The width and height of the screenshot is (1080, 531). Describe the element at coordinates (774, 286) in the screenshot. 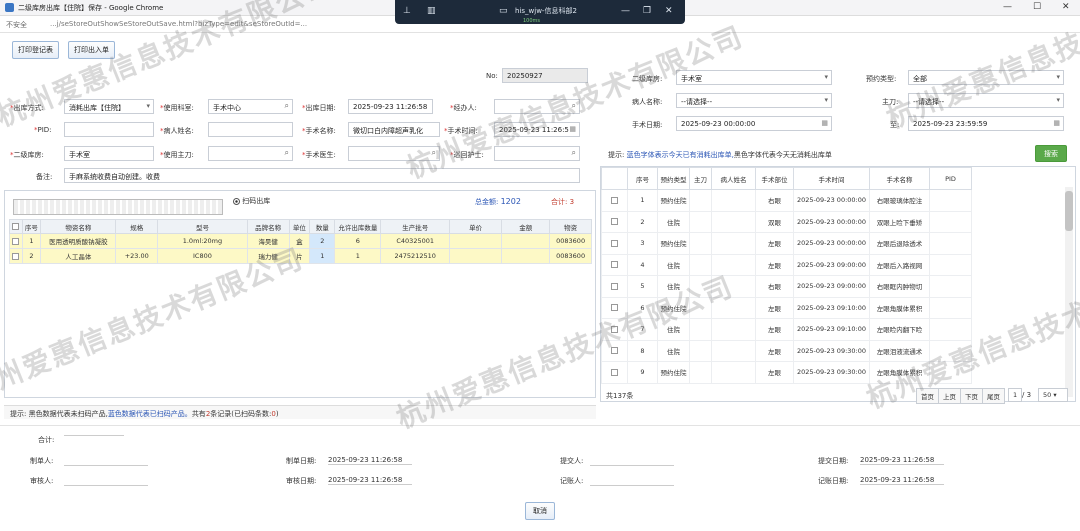

I see `cell: 右眼` at that location.